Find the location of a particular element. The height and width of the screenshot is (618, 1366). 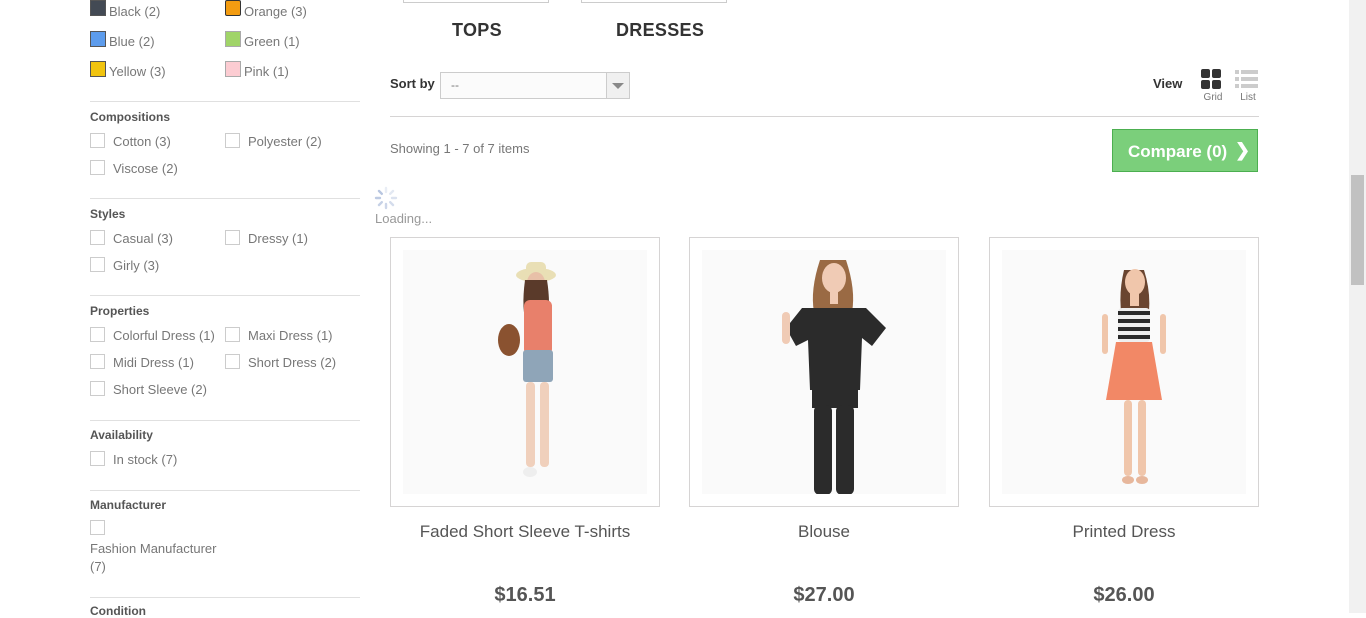

subcategory-image-tops is located at coordinates (476, 1).